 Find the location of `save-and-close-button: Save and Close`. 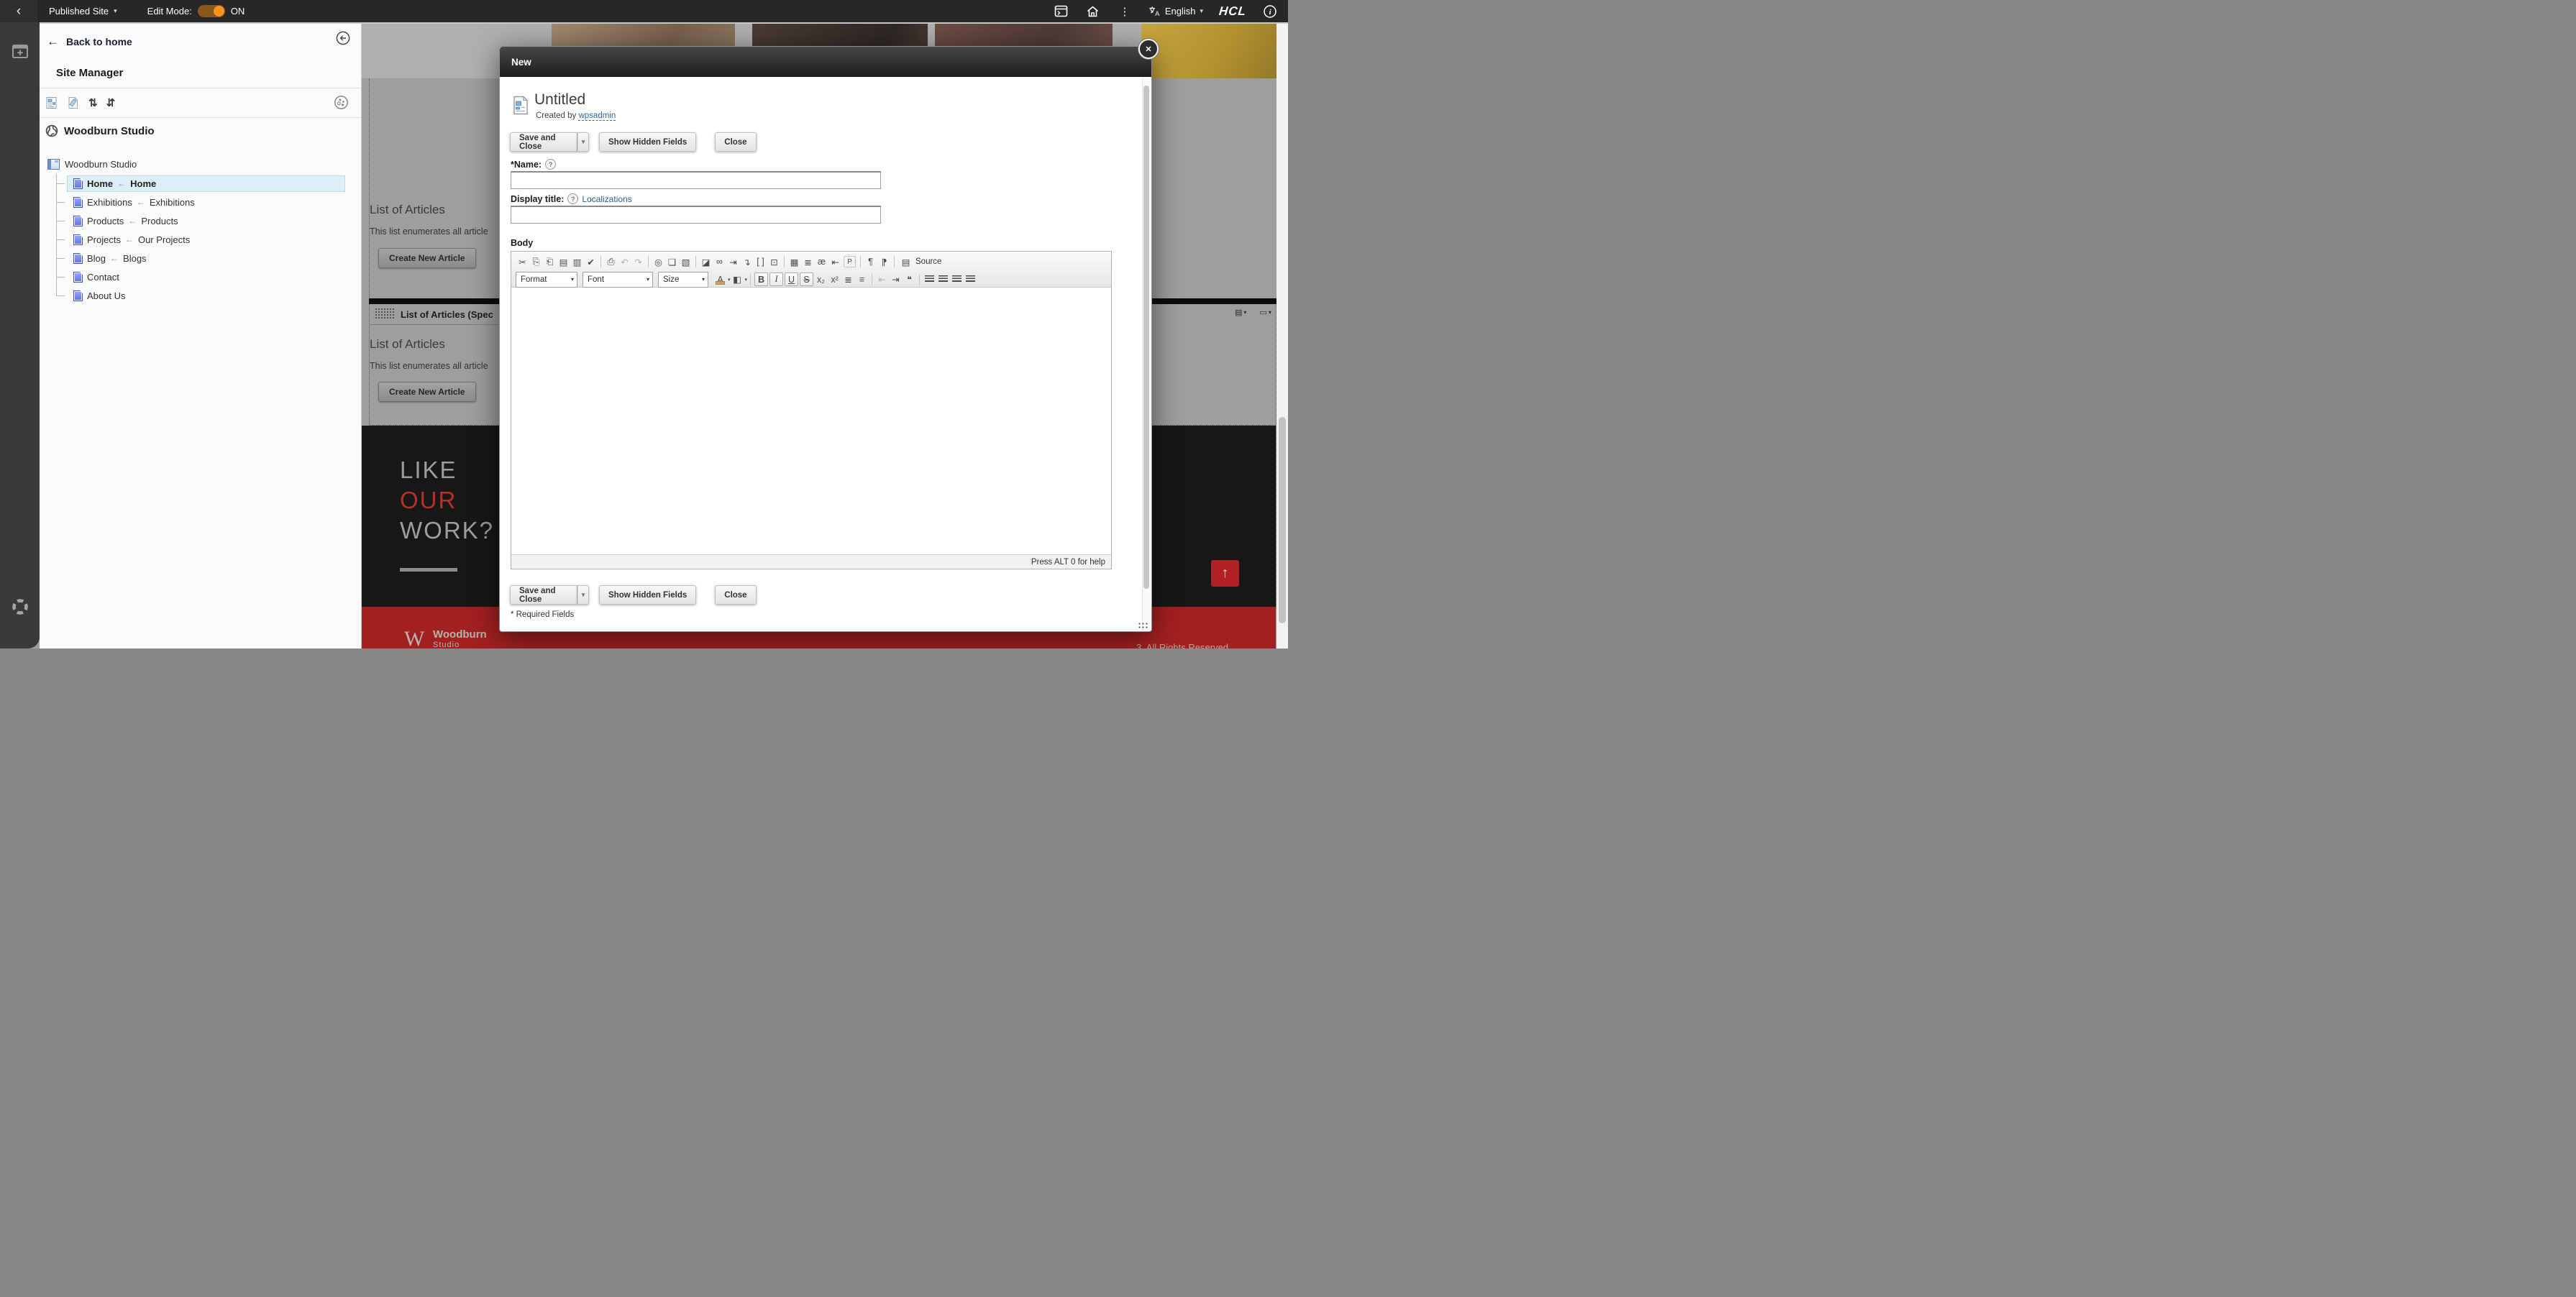

save-and-close-button: Save and Close is located at coordinates (543, 142).